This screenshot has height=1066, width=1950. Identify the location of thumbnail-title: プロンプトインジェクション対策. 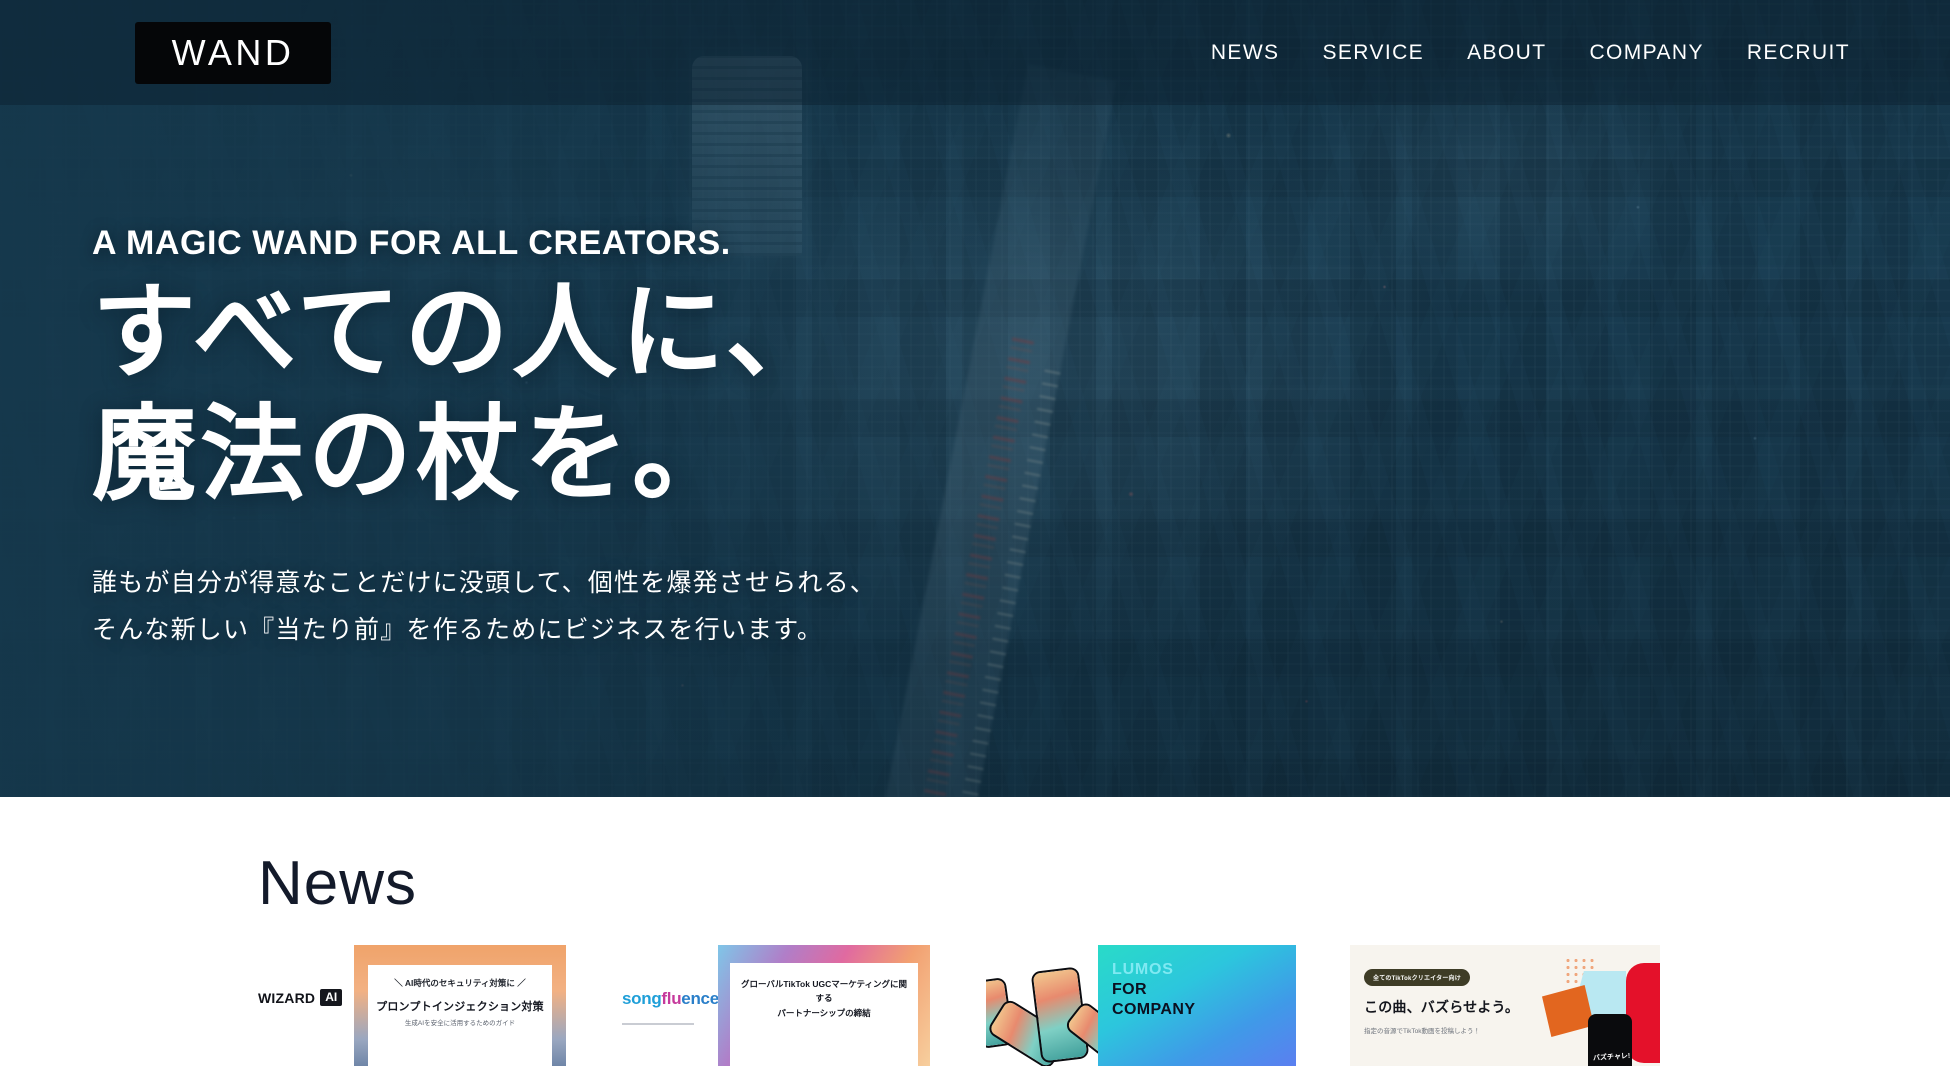
(460, 1007).